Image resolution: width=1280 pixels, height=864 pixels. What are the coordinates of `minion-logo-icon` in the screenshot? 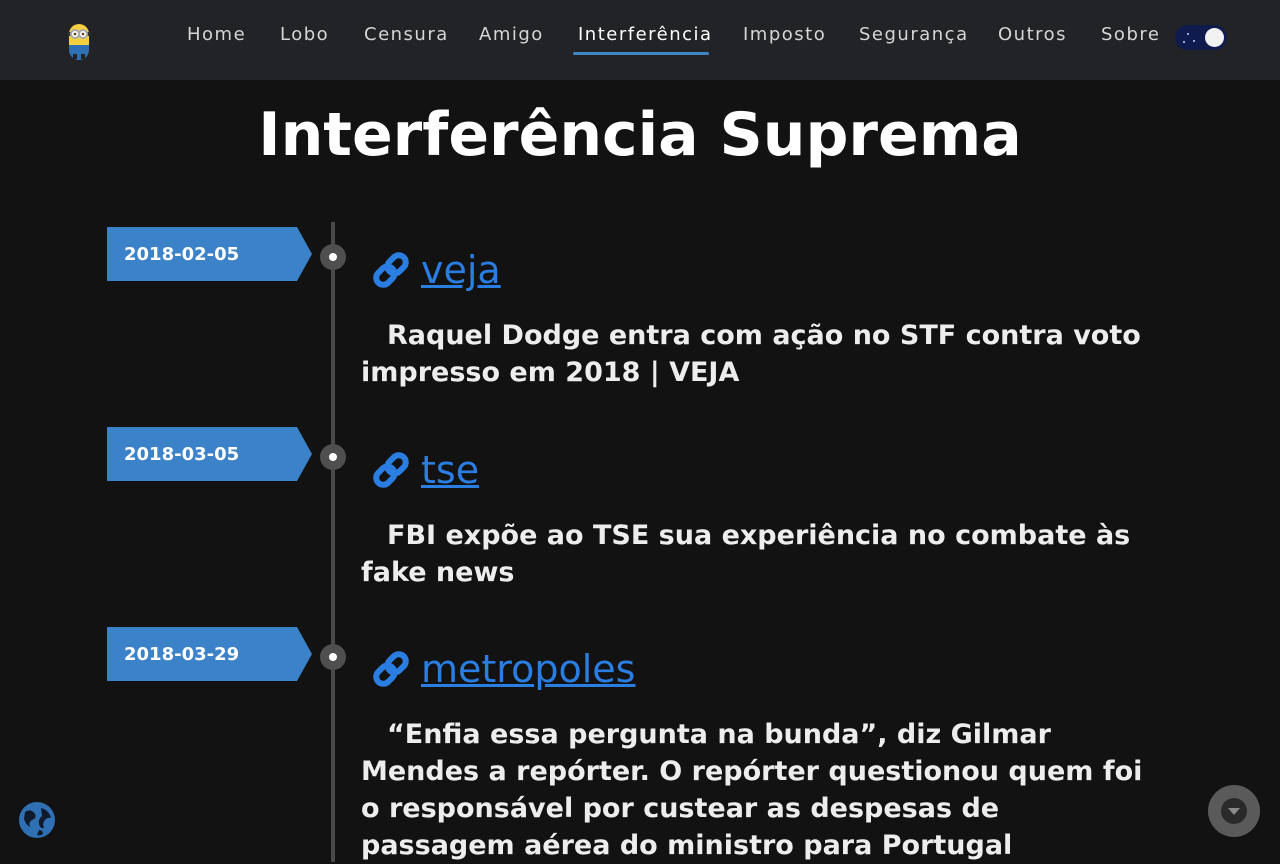 It's located at (79, 40).